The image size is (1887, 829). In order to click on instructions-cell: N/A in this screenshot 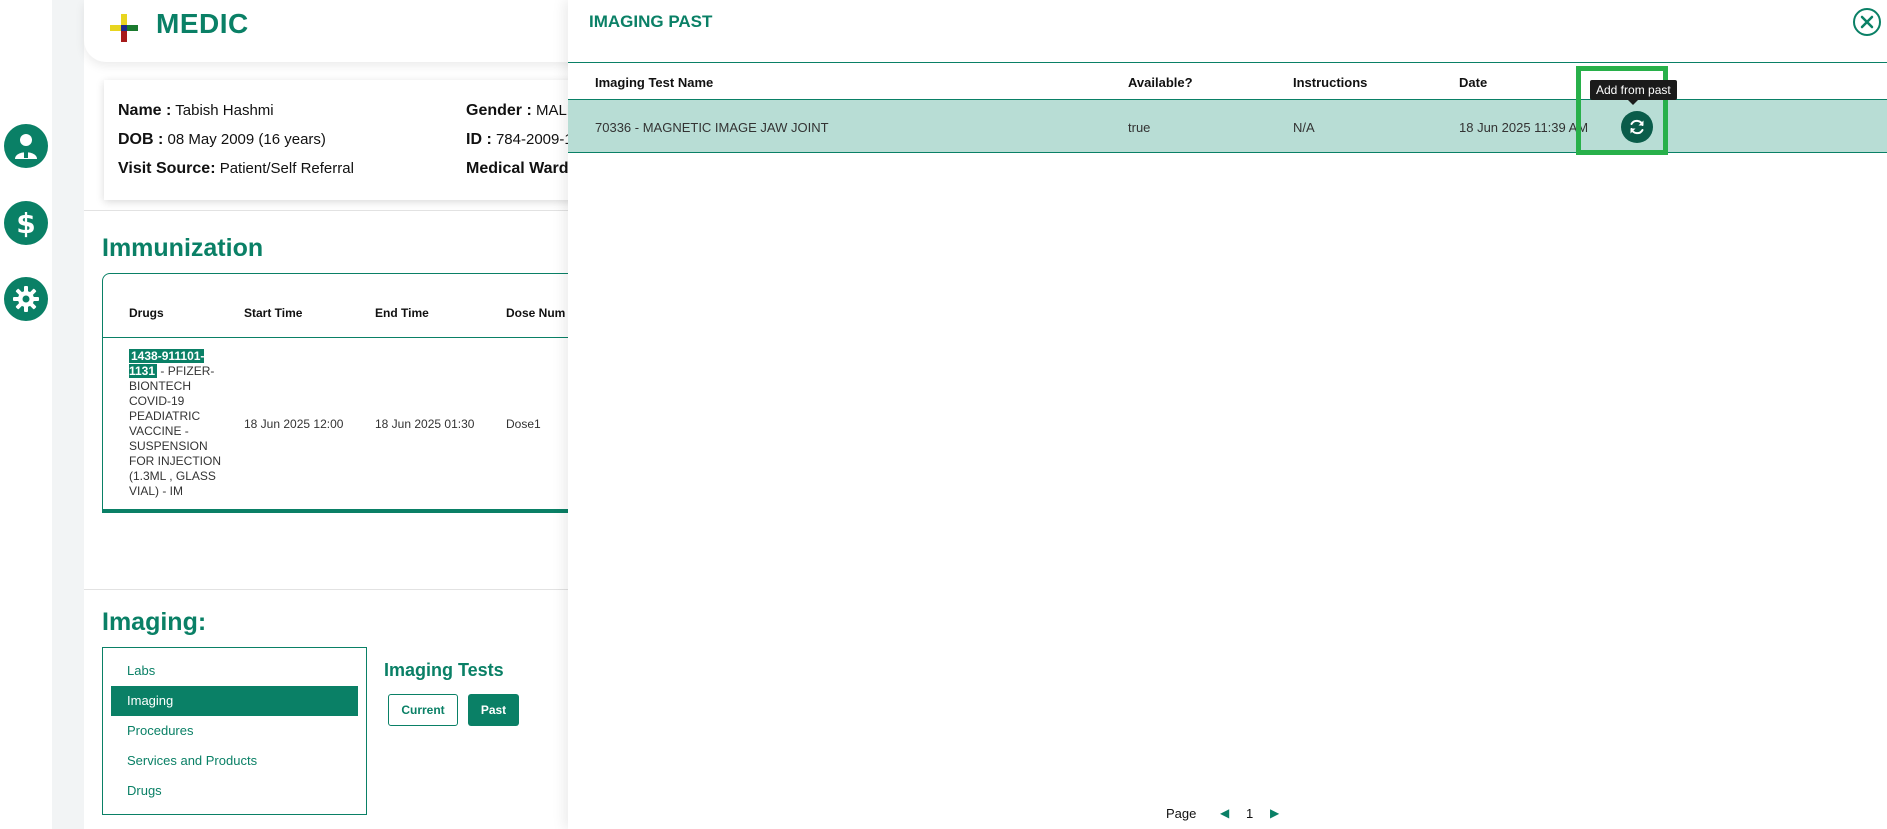, I will do `click(1304, 127)`.